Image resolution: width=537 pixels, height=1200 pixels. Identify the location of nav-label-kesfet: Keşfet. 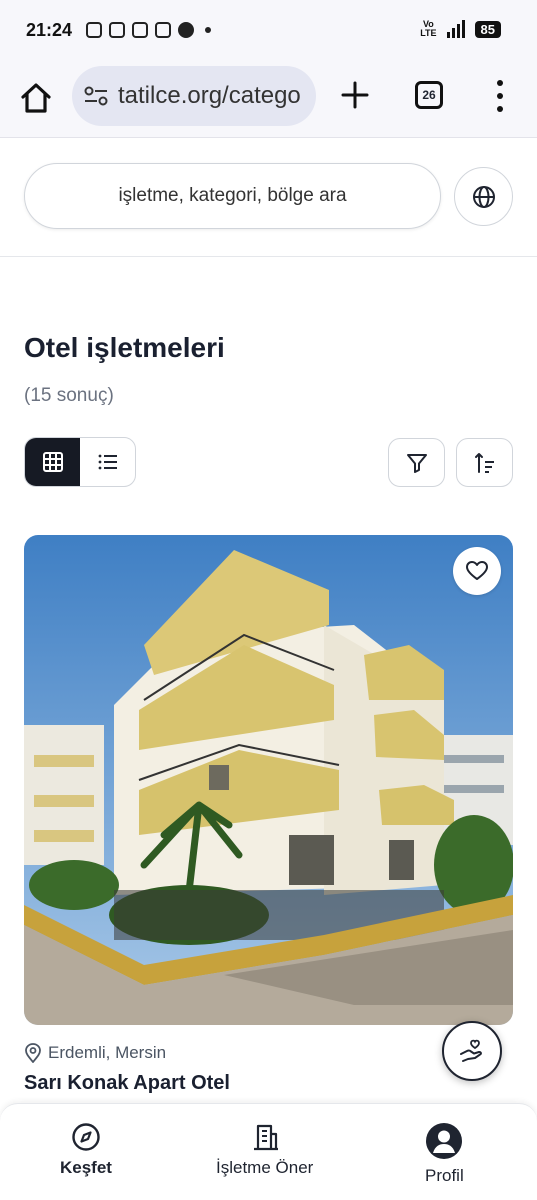
(86, 1167).